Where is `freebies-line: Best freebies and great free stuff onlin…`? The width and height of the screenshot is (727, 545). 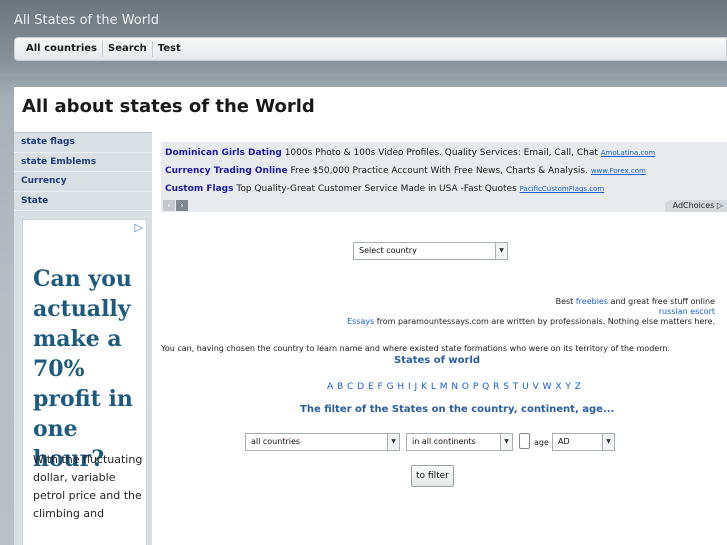
freebies-line: Best freebies and great free stuff onlin… is located at coordinates (635, 301).